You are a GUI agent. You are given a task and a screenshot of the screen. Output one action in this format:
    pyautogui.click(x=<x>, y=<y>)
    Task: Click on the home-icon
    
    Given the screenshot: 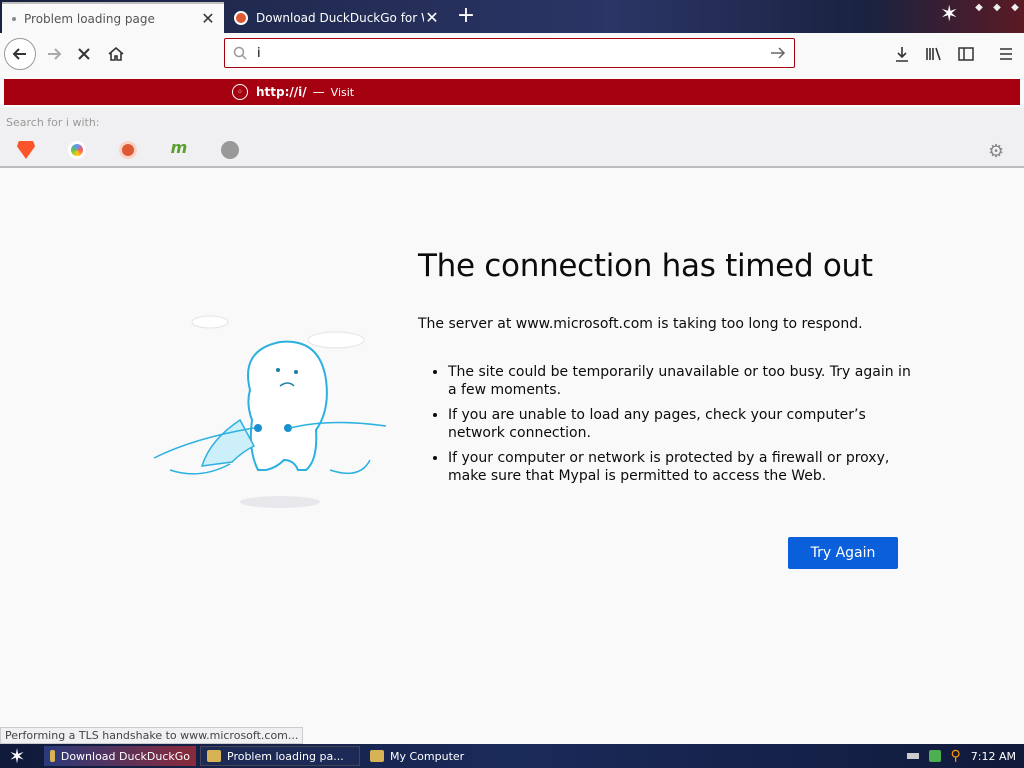 What is the action you would take?
    pyautogui.click(x=116, y=53)
    